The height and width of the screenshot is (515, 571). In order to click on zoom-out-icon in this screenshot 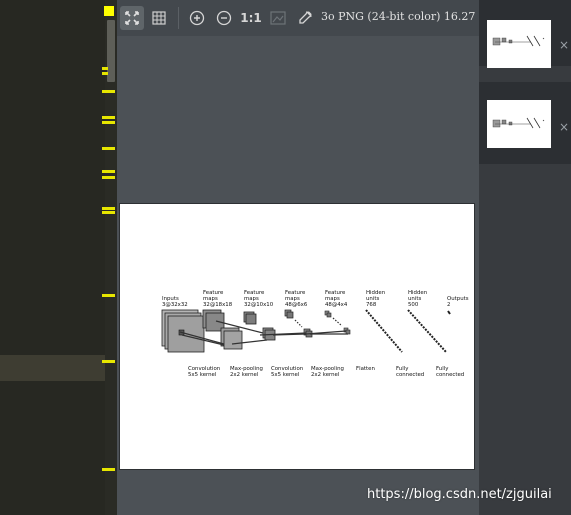, I will do `click(224, 18)`.